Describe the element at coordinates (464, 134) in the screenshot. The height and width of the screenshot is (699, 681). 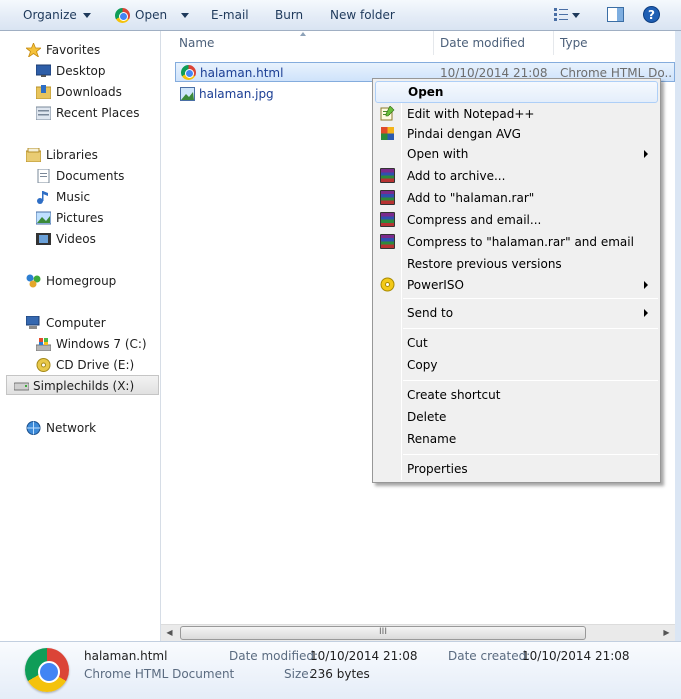
I see `menu-label: Pindai dengan AVG` at that location.